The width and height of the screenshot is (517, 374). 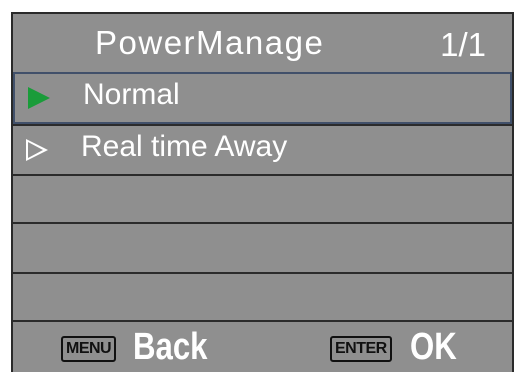 I want to click on back-label: Back, so click(x=170, y=347).